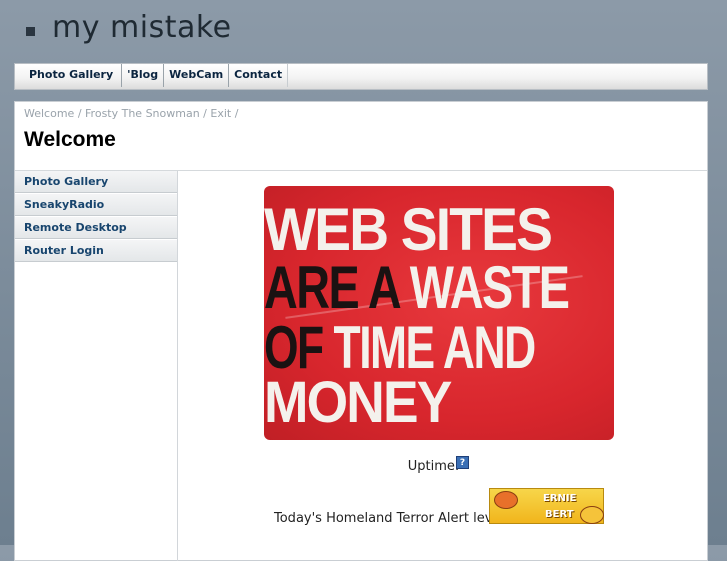  Describe the element at coordinates (142, 27) in the screenshot. I see `site-title: my mistake` at that location.